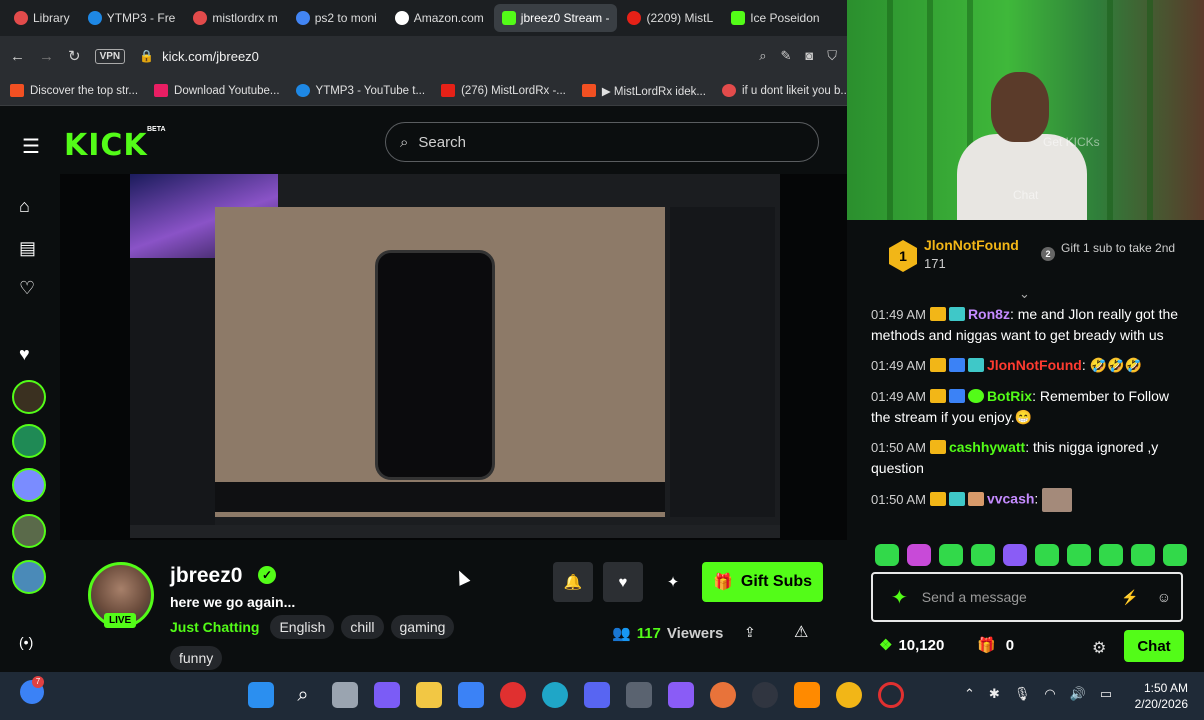 Image resolution: width=1204 pixels, height=720 pixels. What do you see at coordinates (24, 354) in the screenshot?
I see `following-heart-icon: ♥` at bounding box center [24, 354].